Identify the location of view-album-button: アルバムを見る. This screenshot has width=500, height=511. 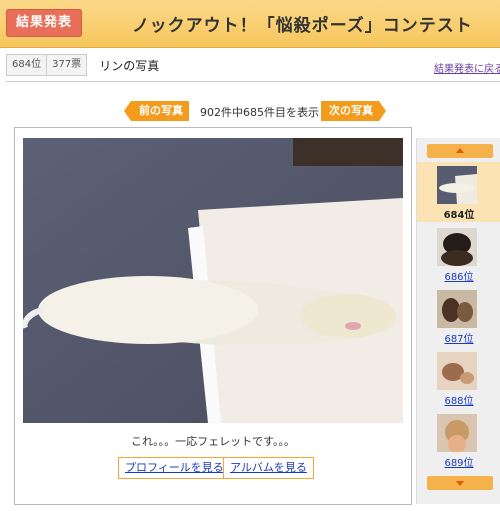
(268, 468).